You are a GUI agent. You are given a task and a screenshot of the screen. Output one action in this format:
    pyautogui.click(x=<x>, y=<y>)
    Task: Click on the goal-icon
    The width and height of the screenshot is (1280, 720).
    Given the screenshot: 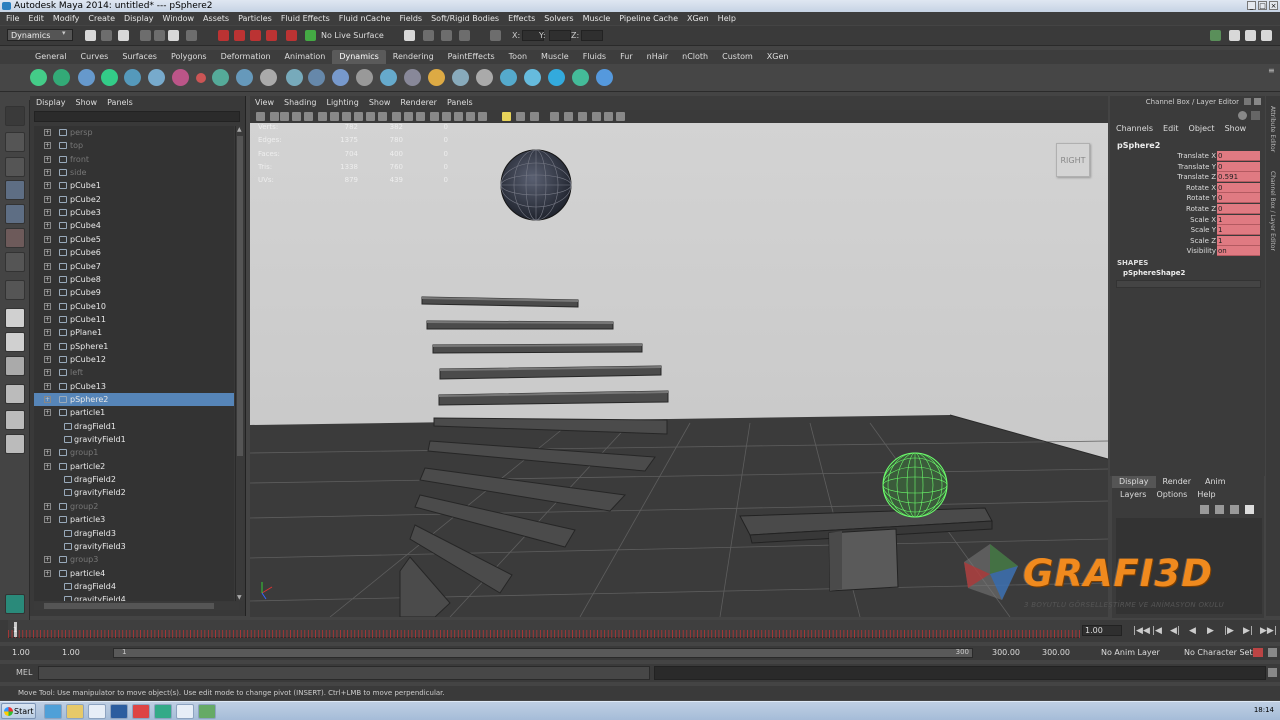 What is the action you would take?
    pyautogui.click(x=132, y=77)
    